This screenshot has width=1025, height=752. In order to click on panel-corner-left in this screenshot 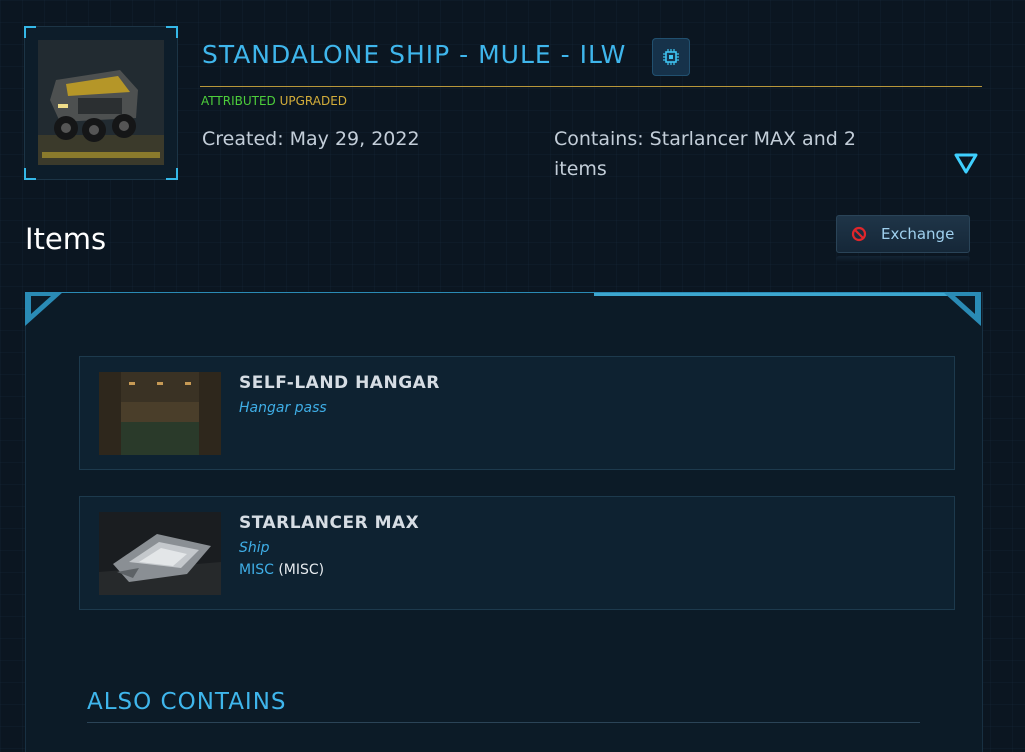, I will do `click(44, 309)`.